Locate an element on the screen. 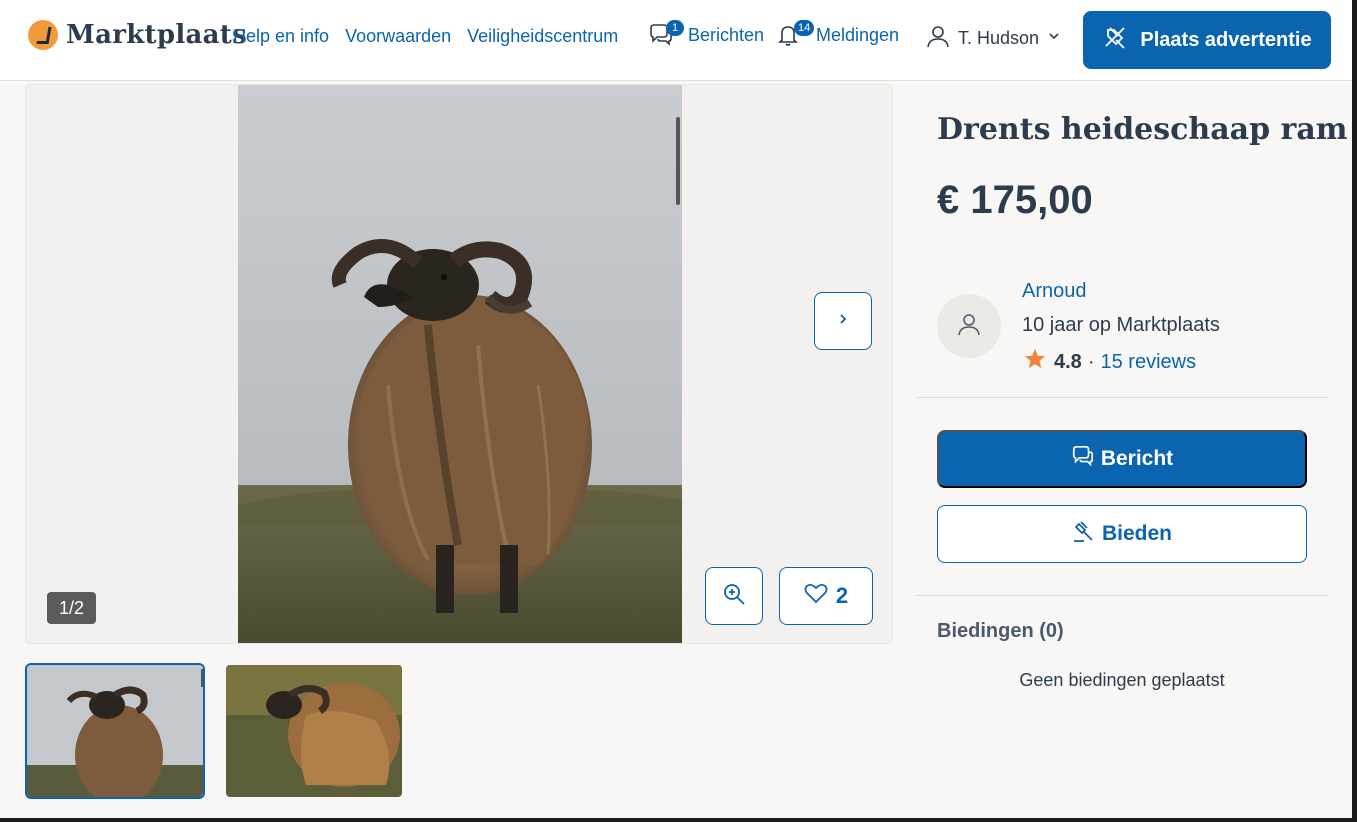 The image size is (1357, 822). pin-icon is located at coordinates (1121, 40).